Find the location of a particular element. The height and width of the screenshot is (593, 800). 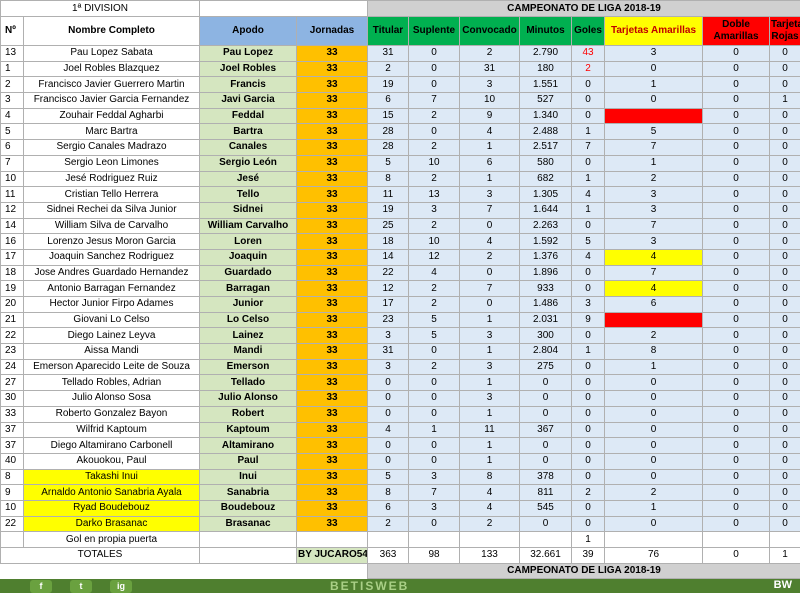

totals-ta: 76 is located at coordinates (653, 555).